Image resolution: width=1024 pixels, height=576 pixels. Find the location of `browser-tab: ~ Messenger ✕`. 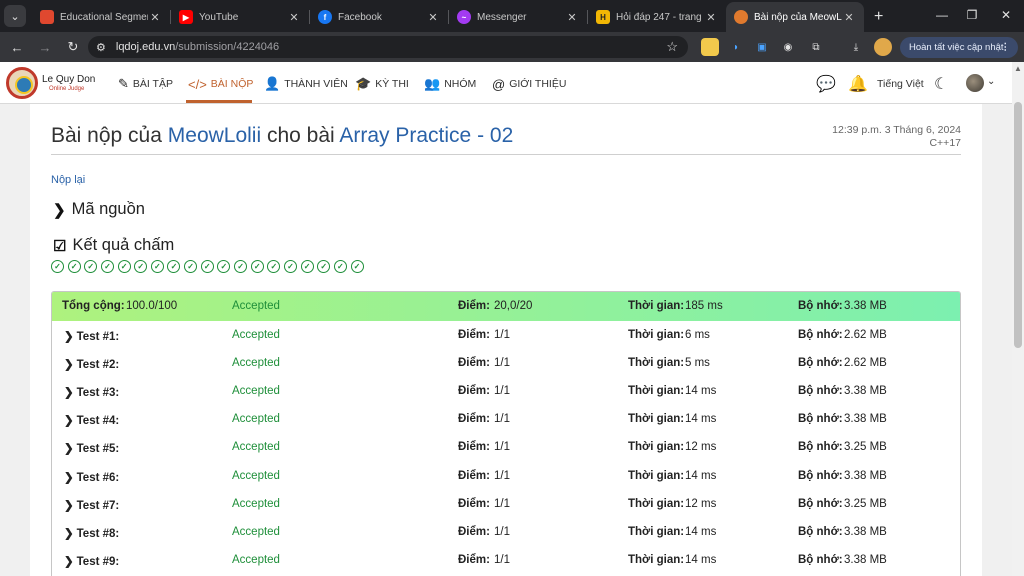

browser-tab: ~ Messenger ✕ is located at coordinates (518, 17).